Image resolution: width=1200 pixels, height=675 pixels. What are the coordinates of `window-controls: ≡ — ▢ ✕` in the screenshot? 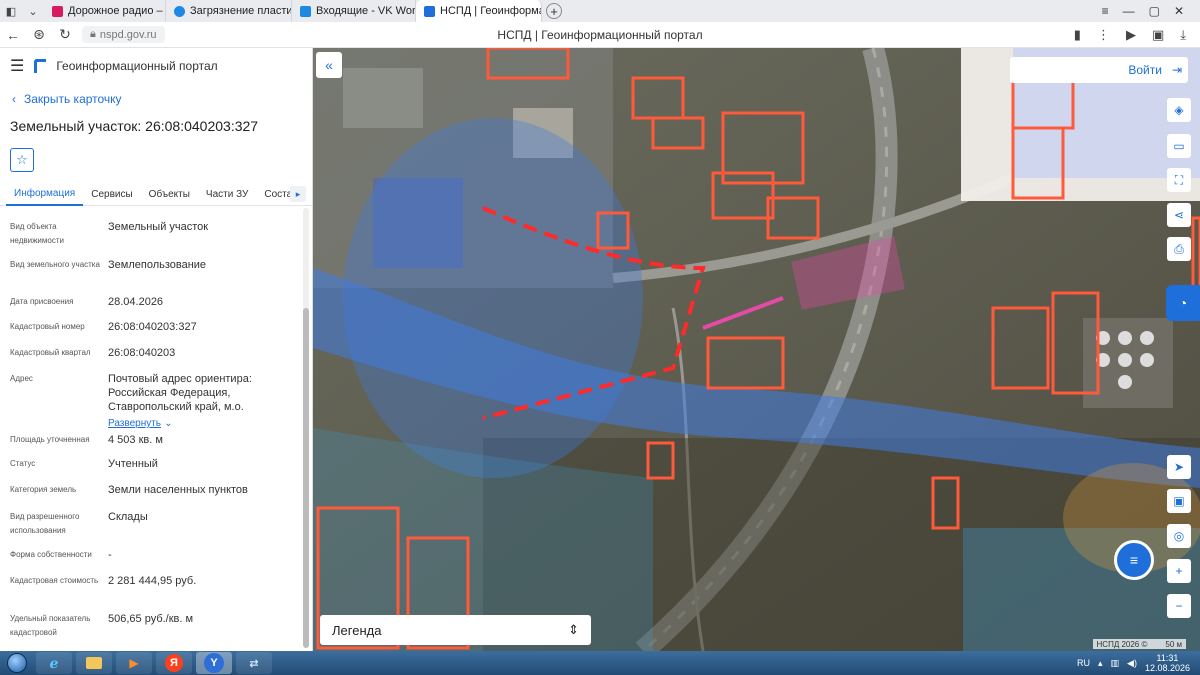 It's located at (1151, 11).